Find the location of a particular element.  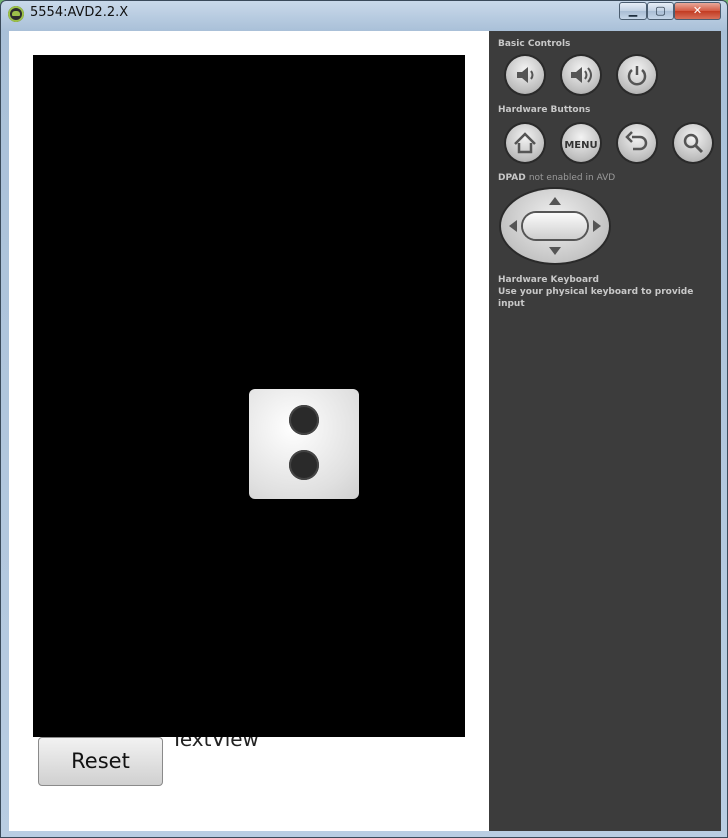

back-button is located at coordinates (637, 143).